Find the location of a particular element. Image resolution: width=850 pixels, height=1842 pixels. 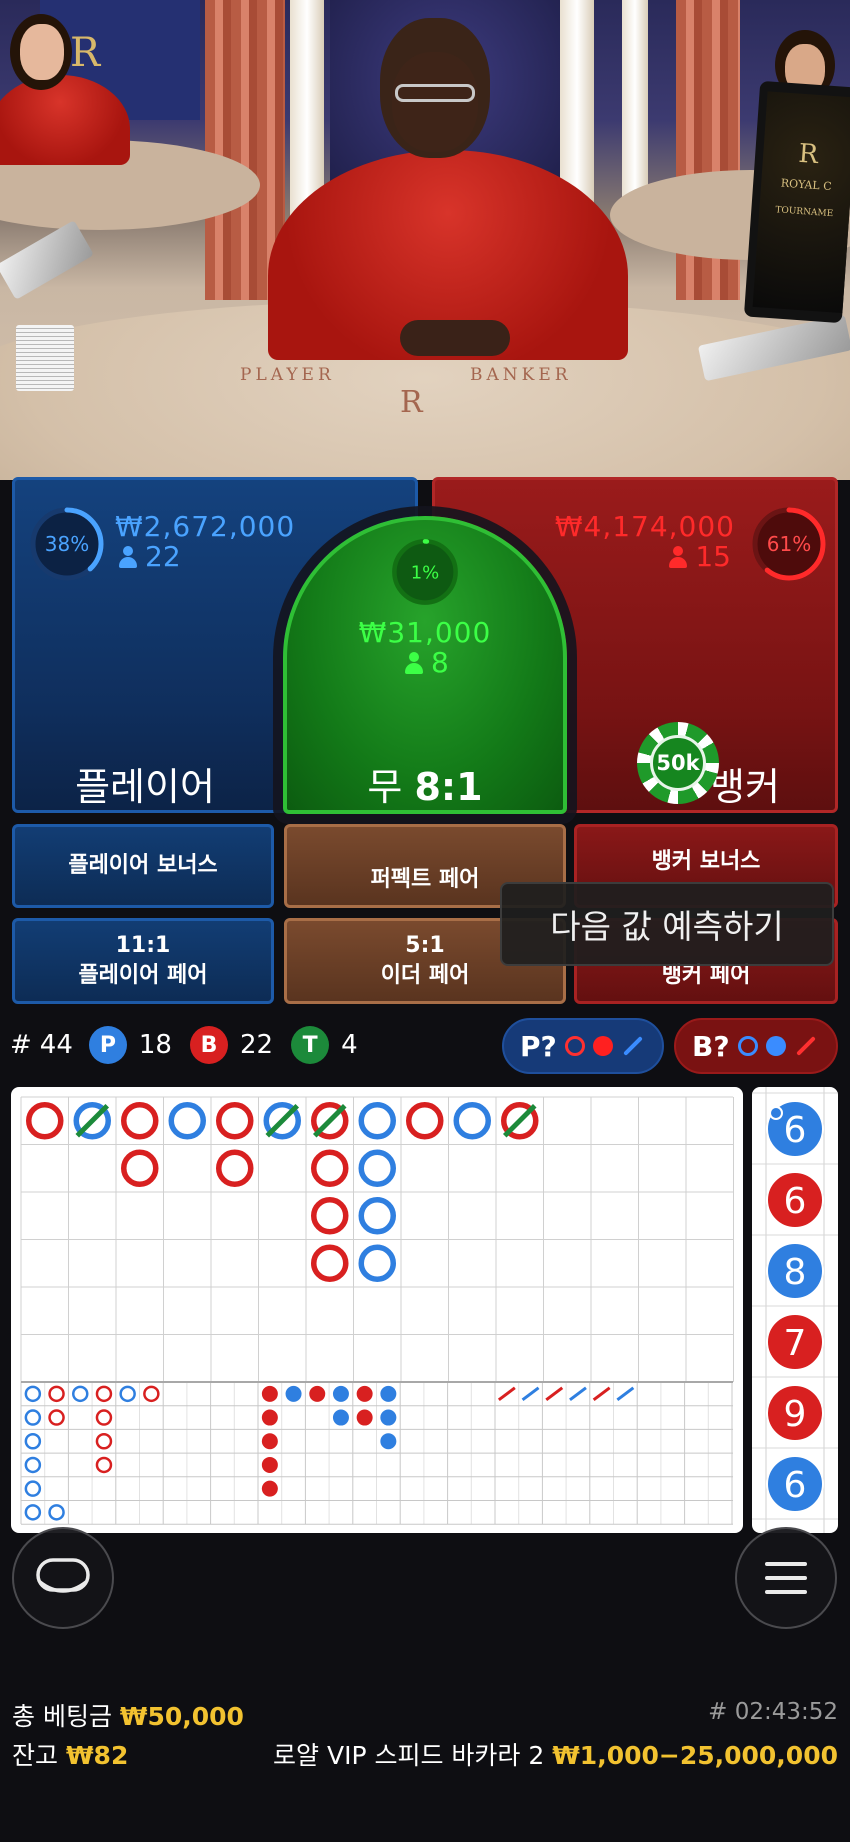

round-number: 44 is located at coordinates (56, 1045).